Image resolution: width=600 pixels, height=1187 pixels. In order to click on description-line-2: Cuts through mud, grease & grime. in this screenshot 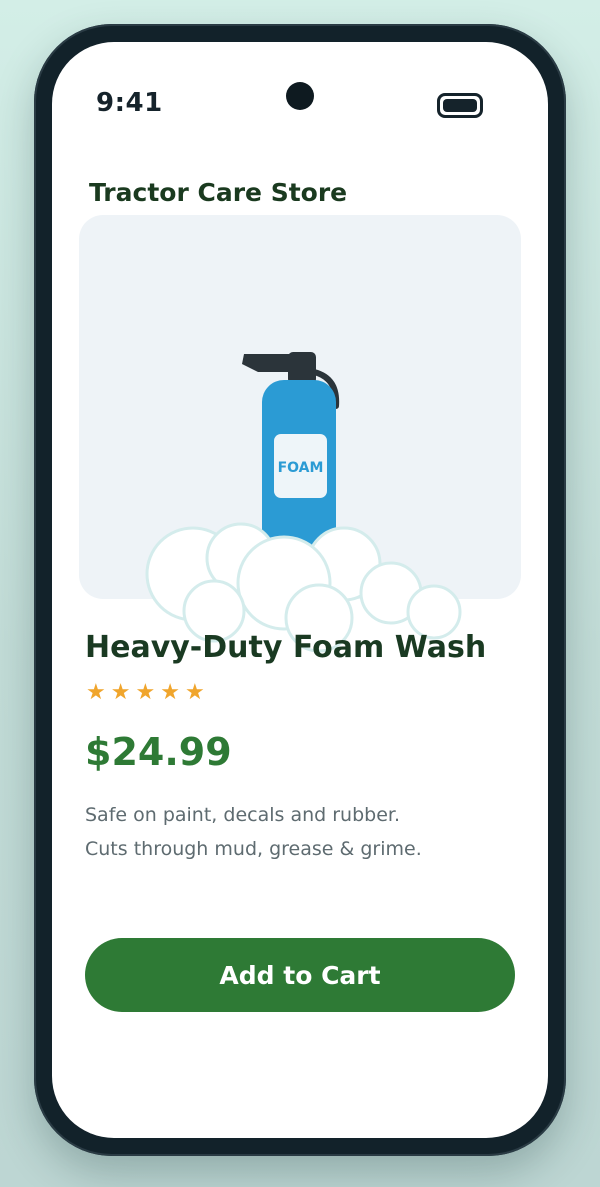, I will do `click(253, 849)`.